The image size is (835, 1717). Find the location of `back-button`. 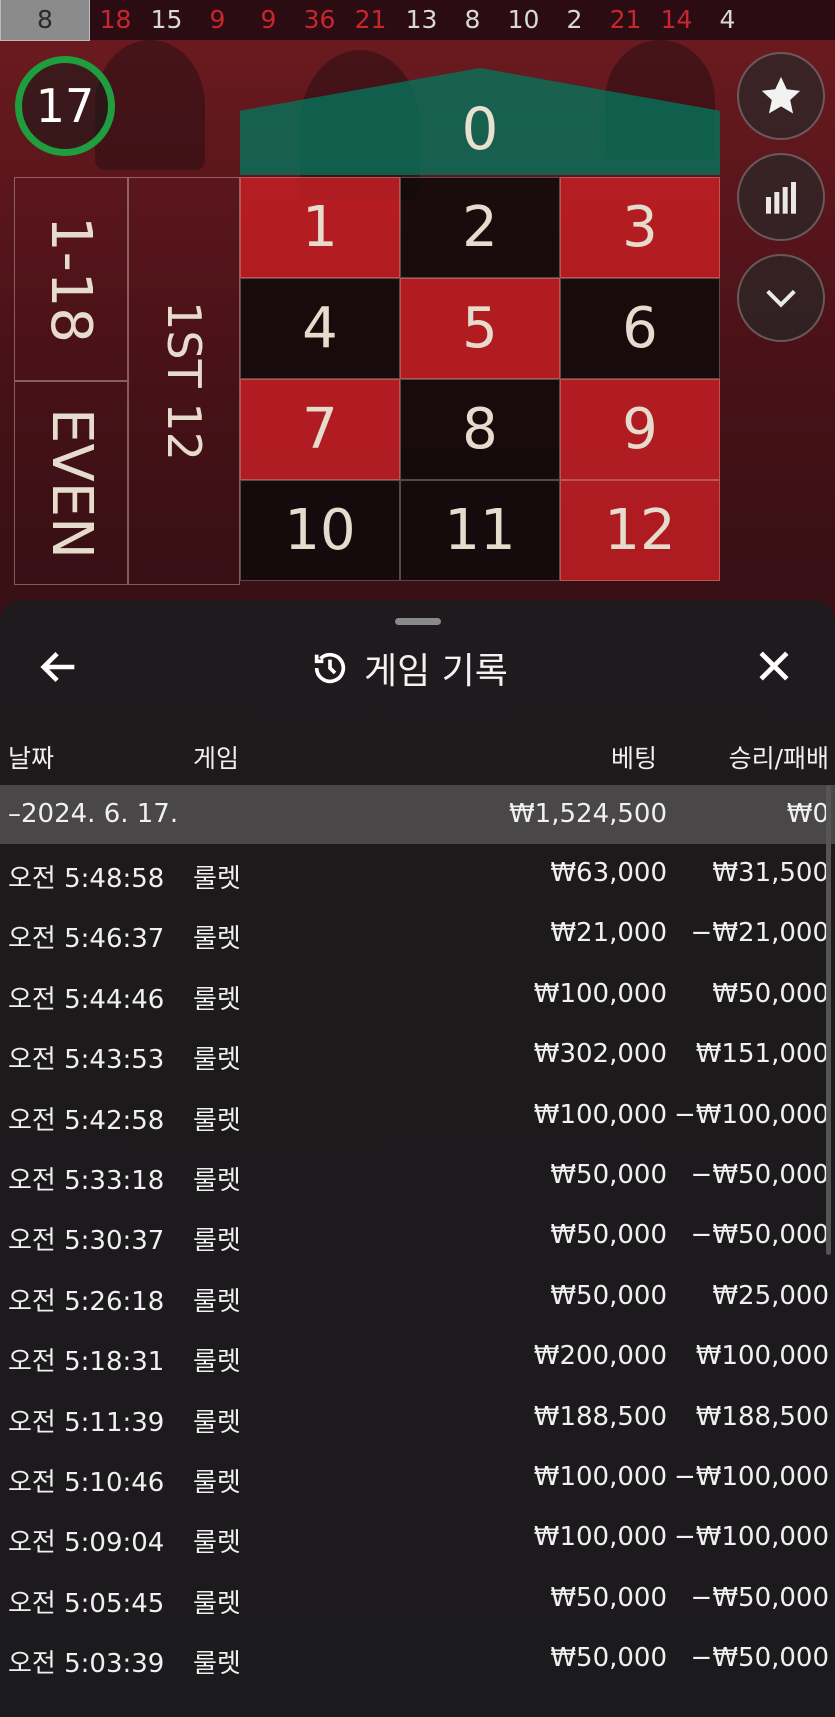

back-button is located at coordinates (59, 667).